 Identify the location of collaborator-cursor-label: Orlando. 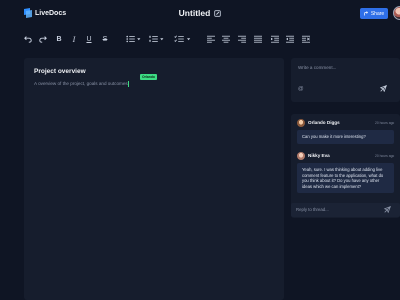
(148, 77).